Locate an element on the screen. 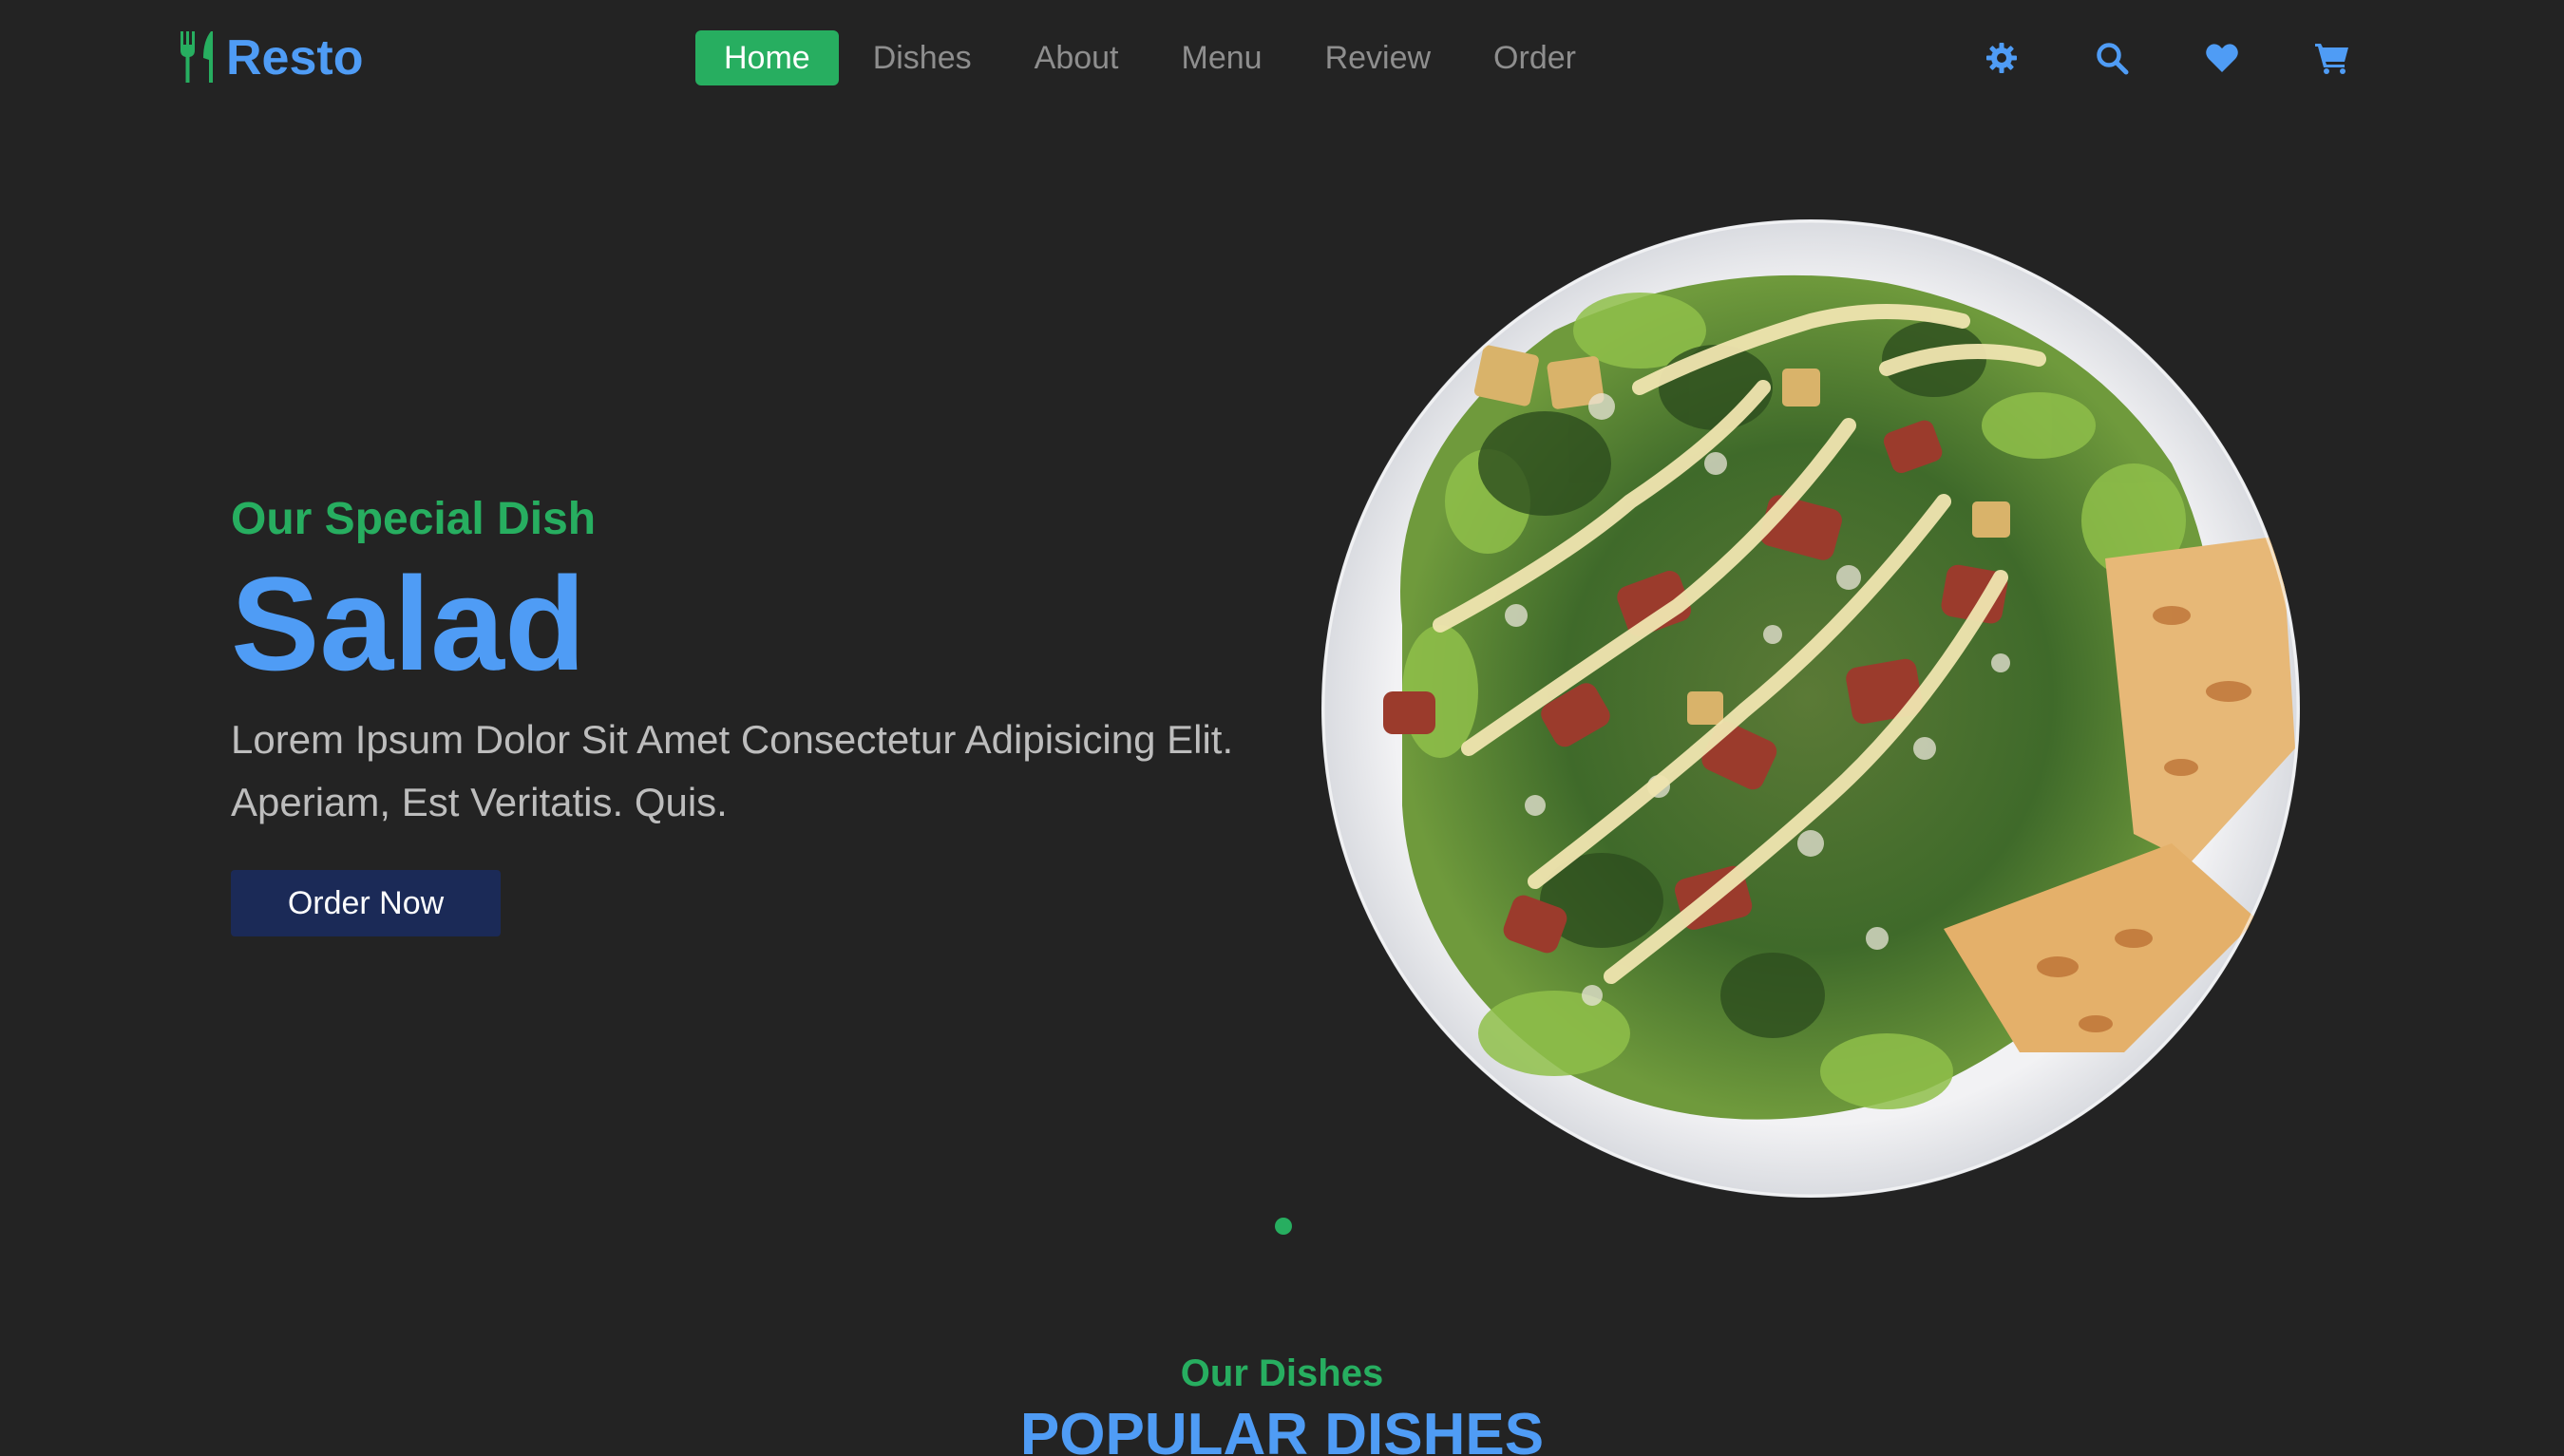 This screenshot has height=1456, width=2564. hero-subtitle: Our Special Dish is located at coordinates (414, 519).